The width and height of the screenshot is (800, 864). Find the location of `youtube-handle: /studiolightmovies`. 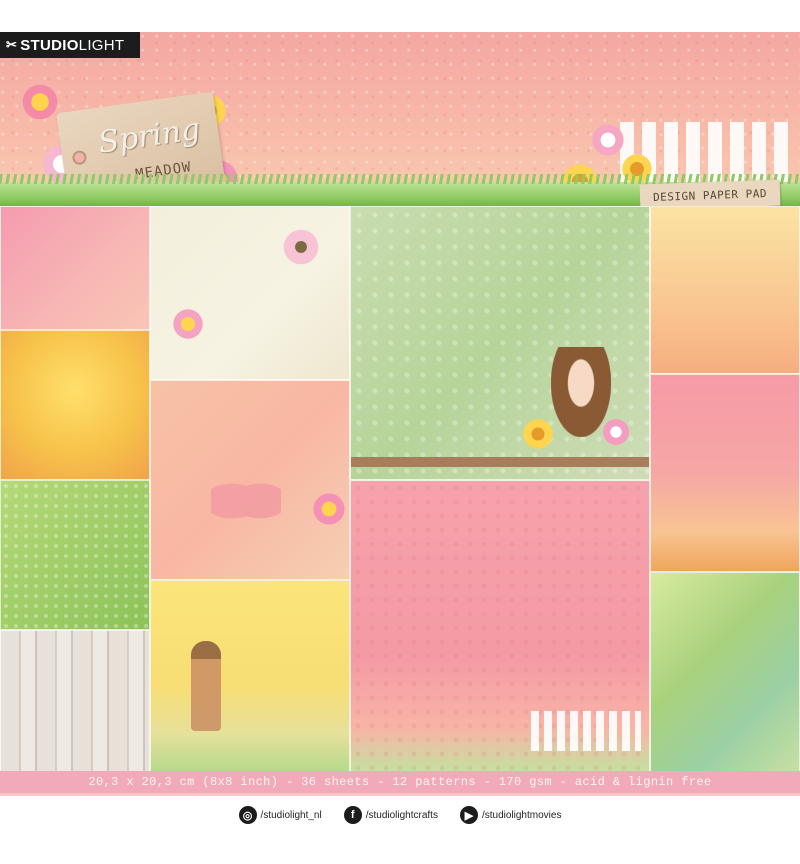

youtube-handle: /studiolightmovies is located at coordinates (521, 815).